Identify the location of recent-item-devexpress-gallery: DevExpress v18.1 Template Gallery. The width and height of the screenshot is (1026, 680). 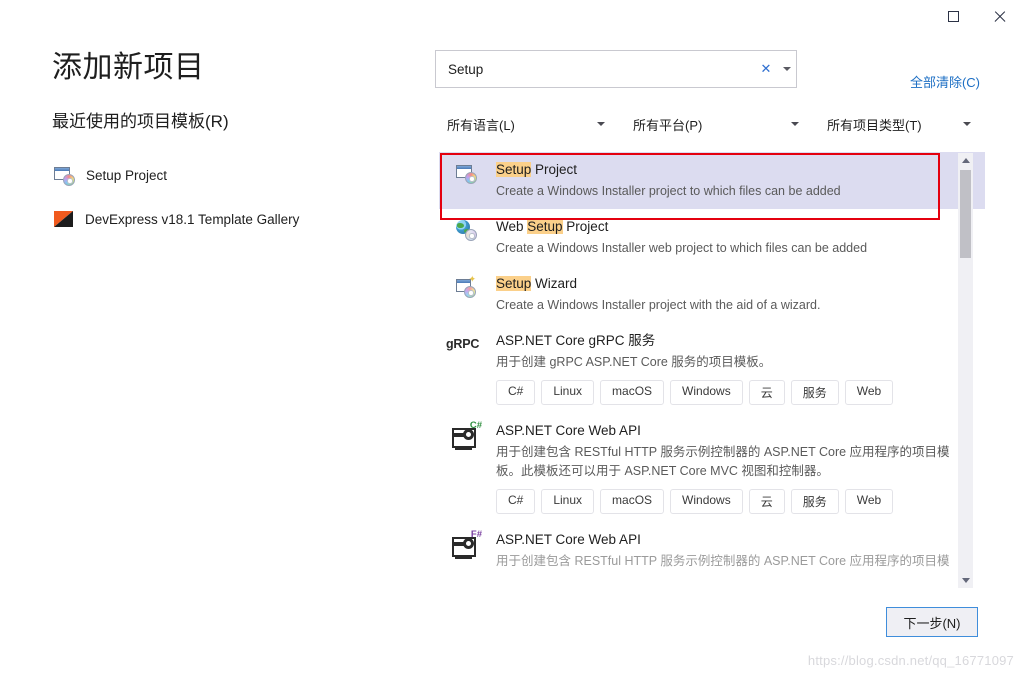
(232, 219).